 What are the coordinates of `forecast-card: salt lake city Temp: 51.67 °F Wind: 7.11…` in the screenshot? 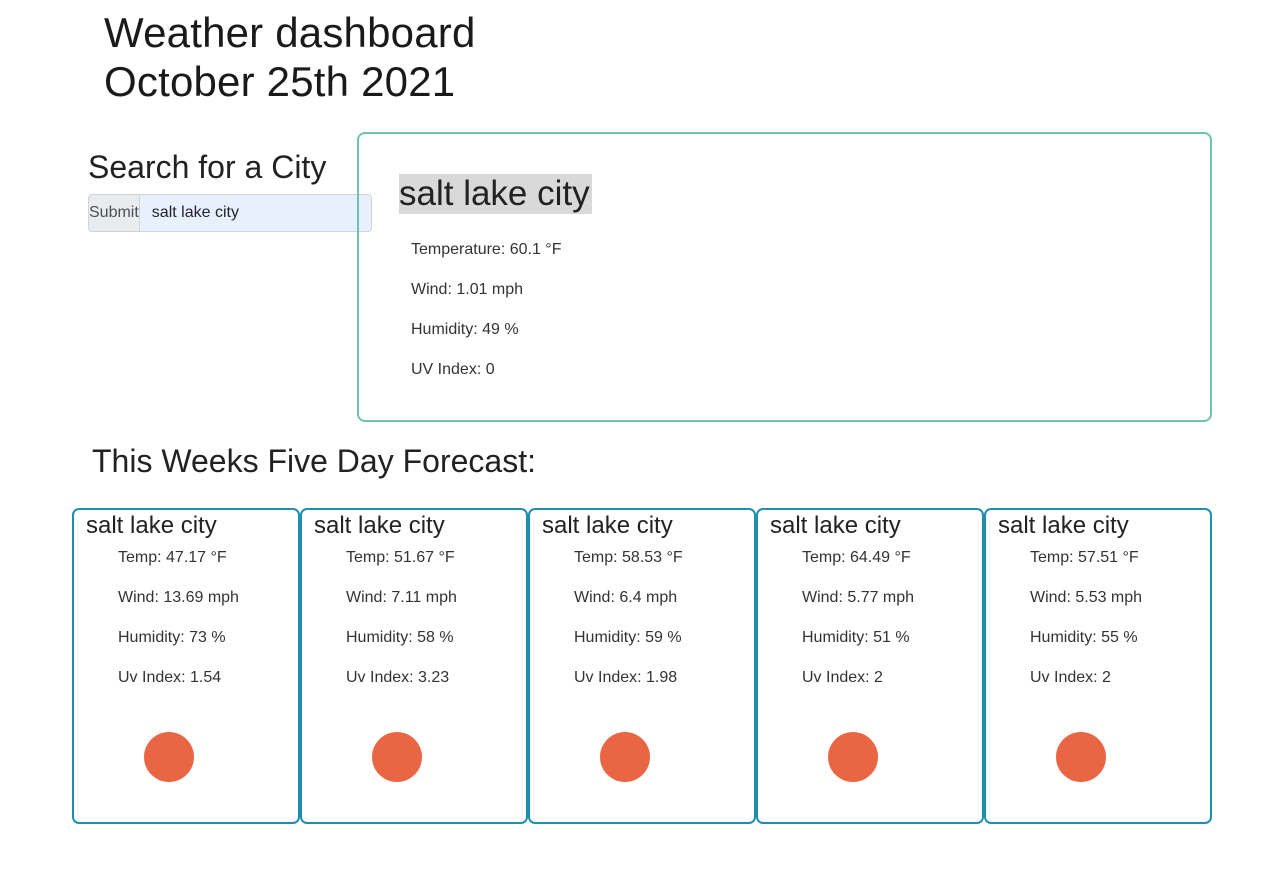 It's located at (414, 666).